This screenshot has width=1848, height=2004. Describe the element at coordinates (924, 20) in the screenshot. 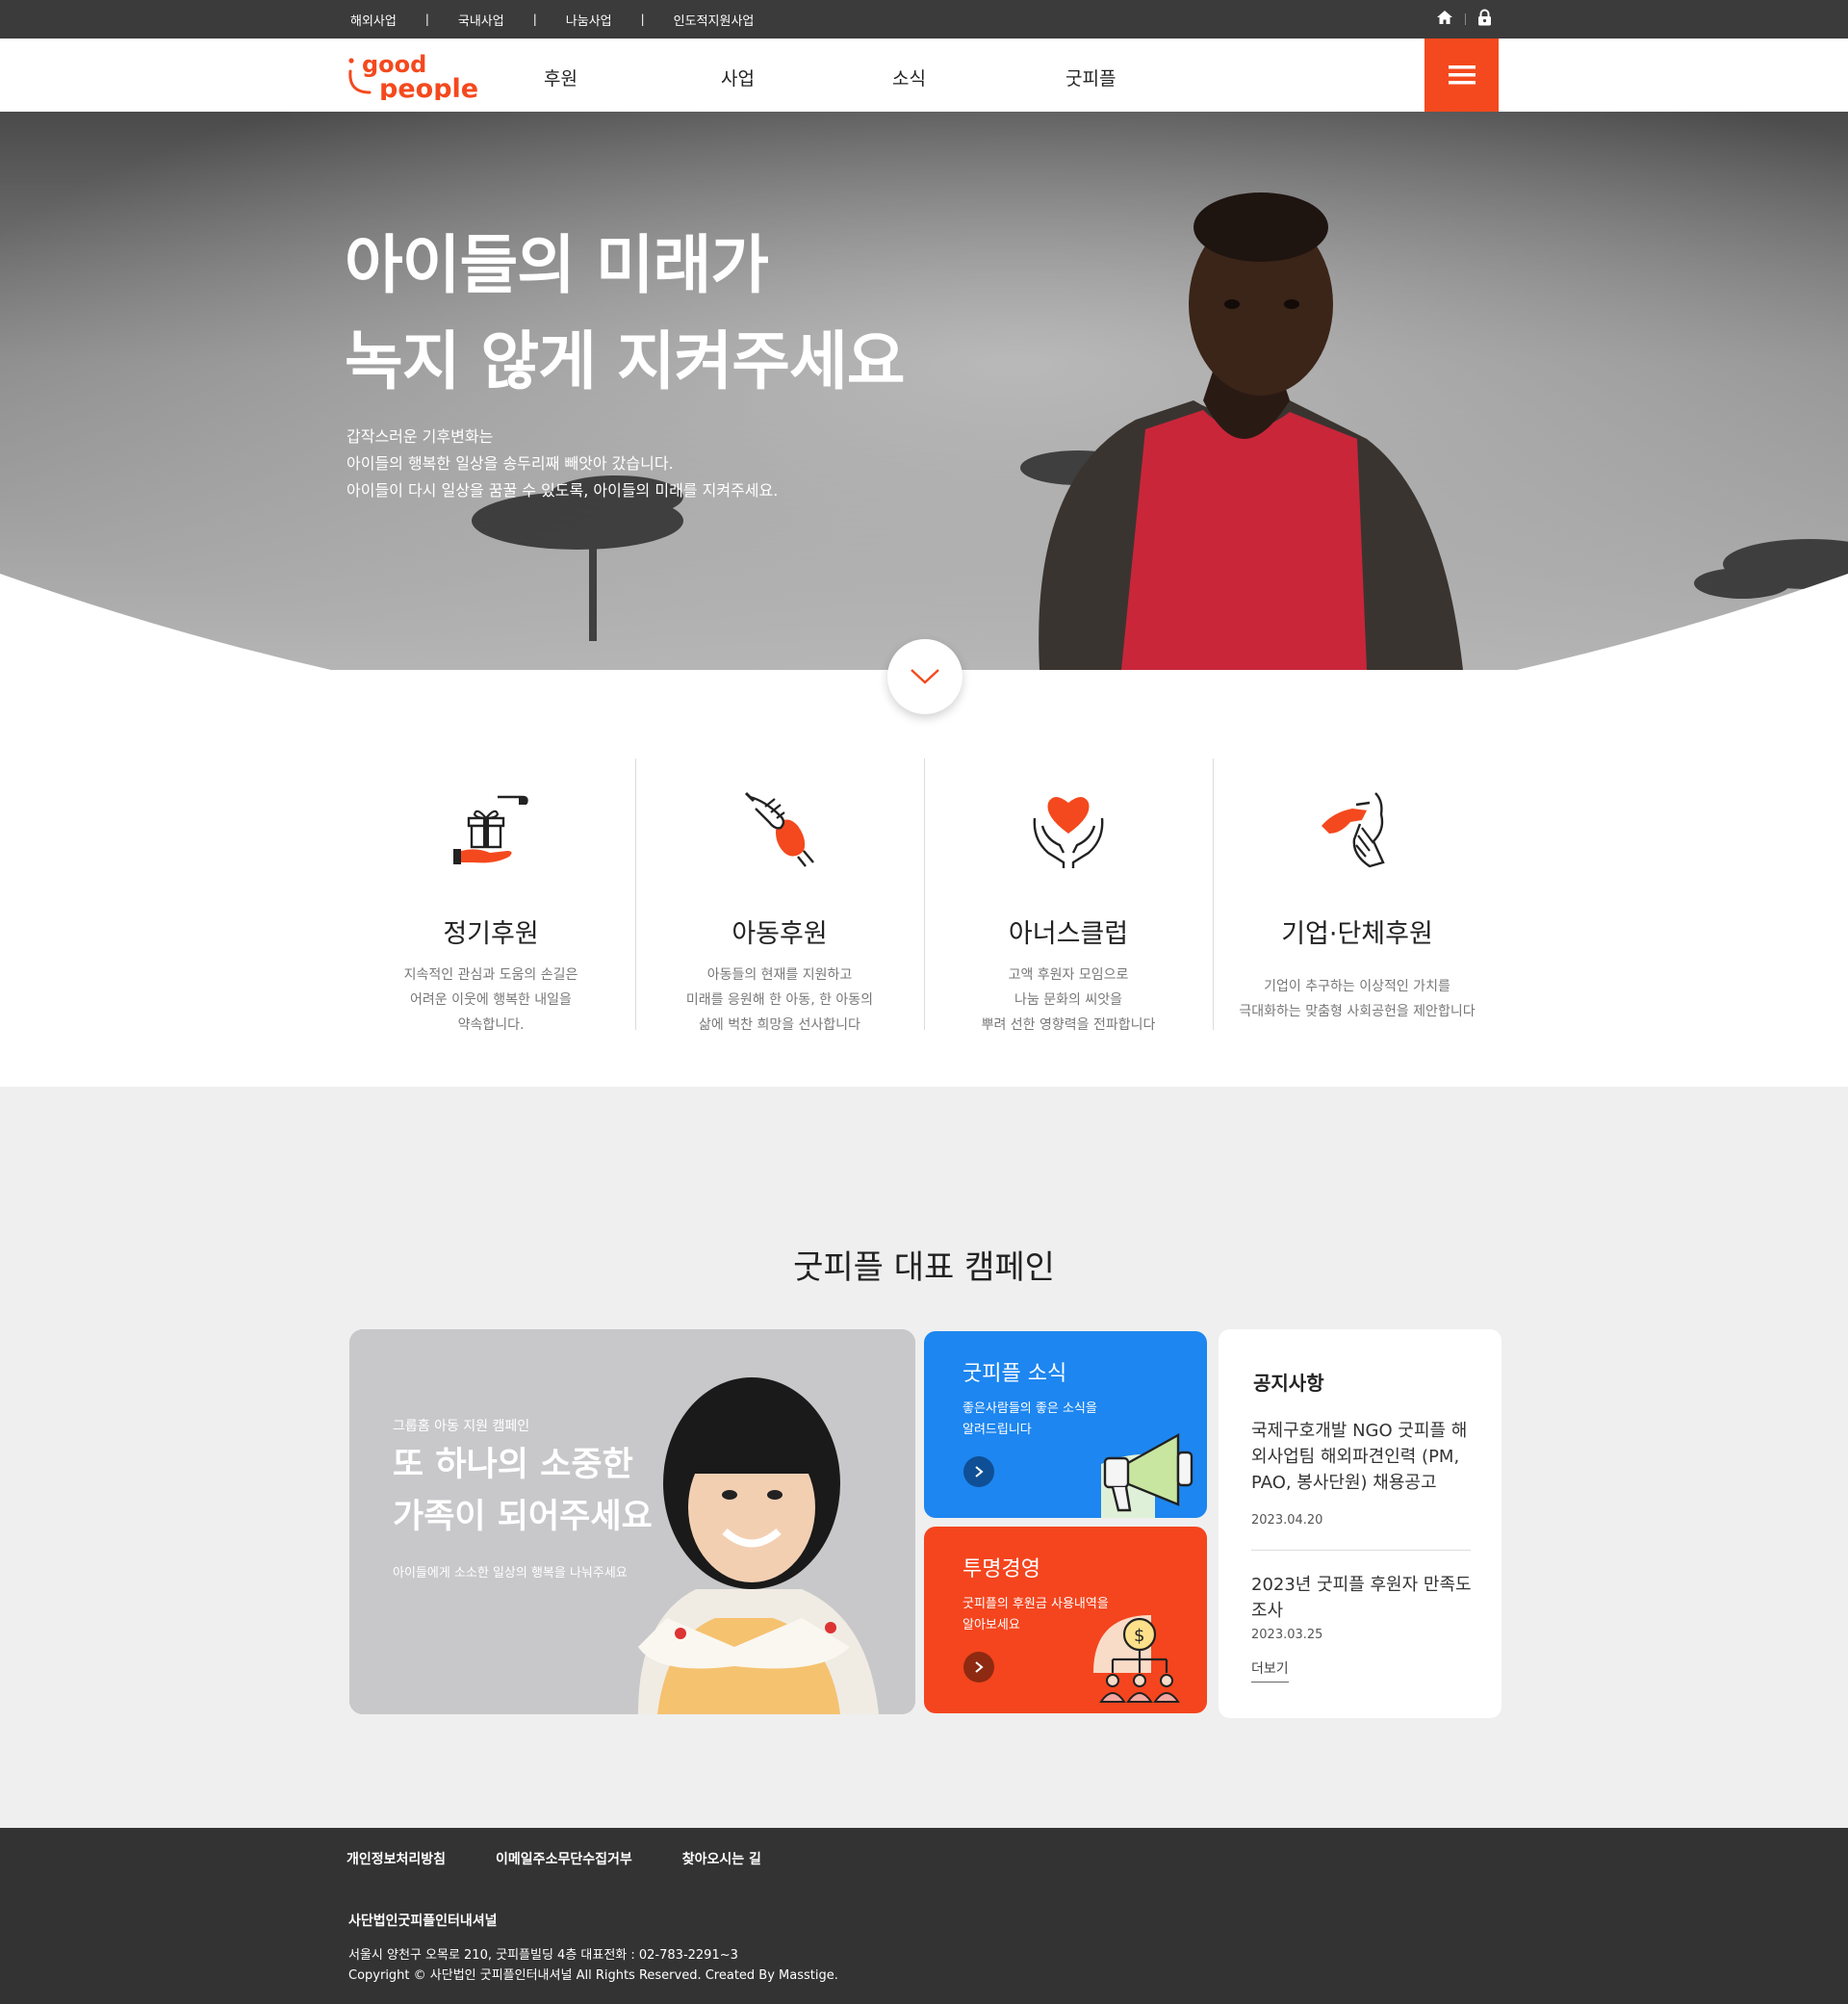

I see `top-utility-bar: 해외사업 | 국내사업 | 나눔사업 | 인도적지원사업` at that location.